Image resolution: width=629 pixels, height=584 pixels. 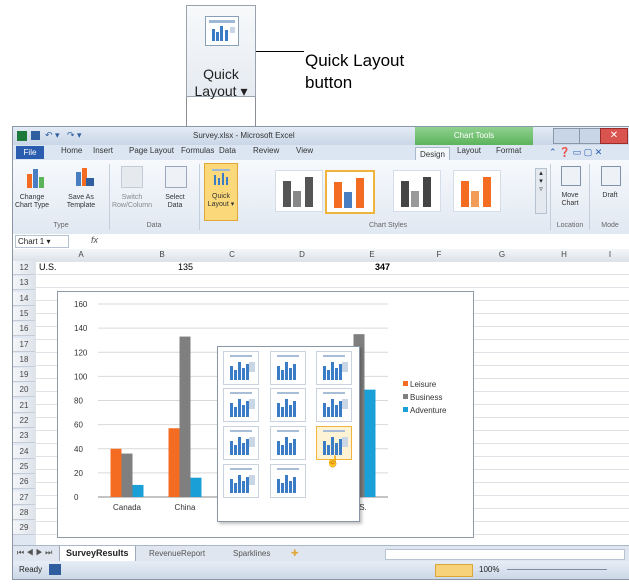 What do you see at coordinates (345, 404) in the screenshot?
I see `layout-legend-placeholder` at bounding box center [345, 404].